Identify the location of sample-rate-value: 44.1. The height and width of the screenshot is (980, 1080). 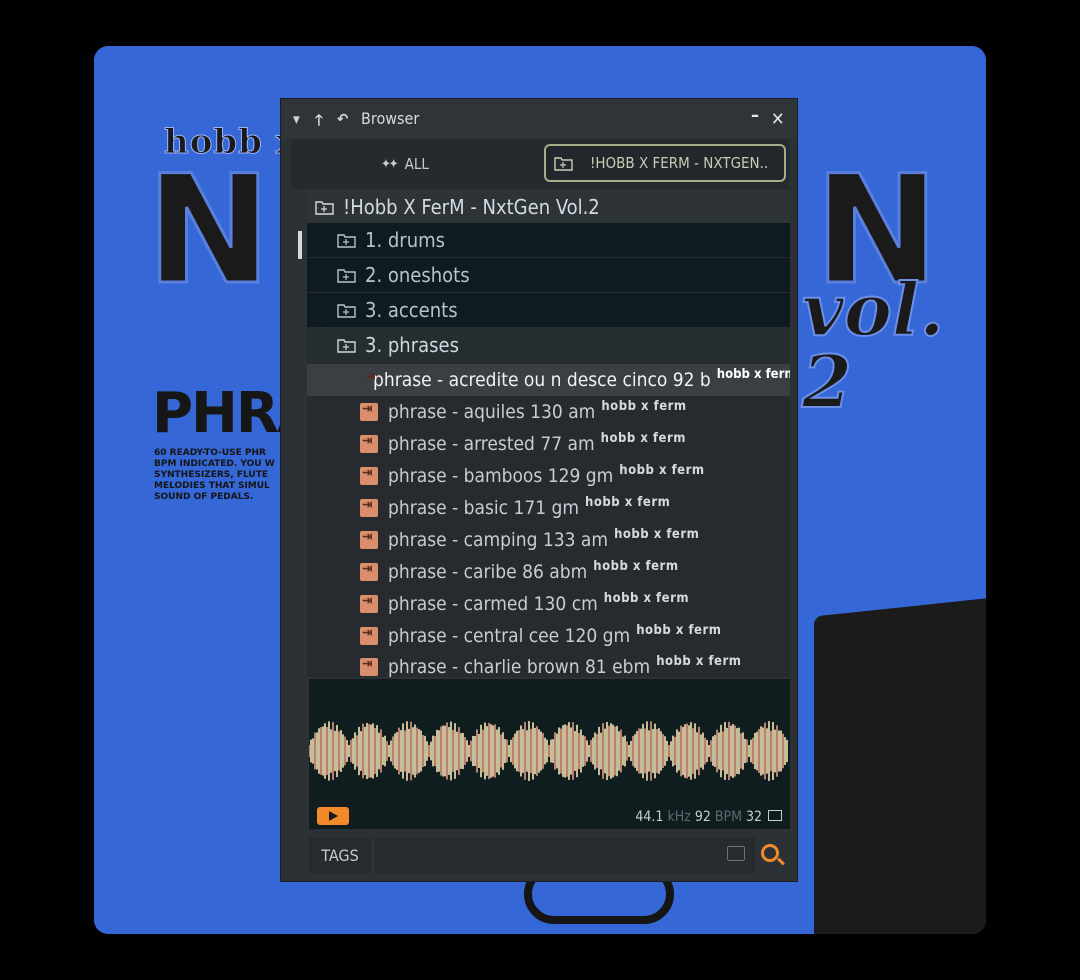
(649, 817).